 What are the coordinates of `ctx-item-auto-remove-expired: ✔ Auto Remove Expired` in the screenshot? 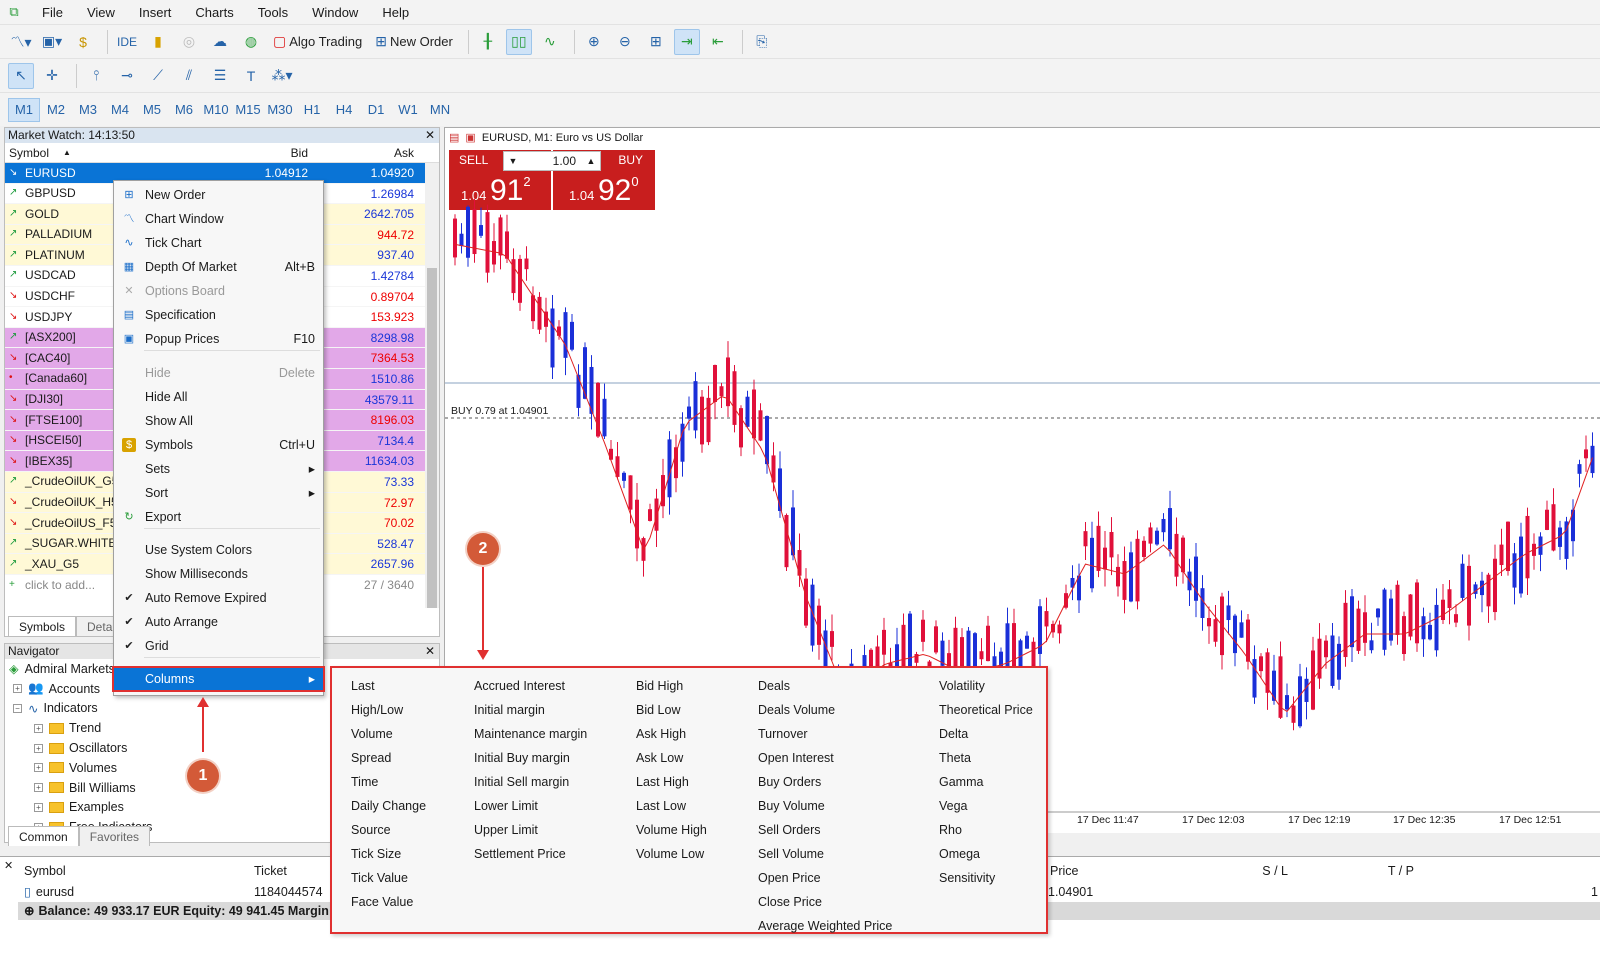 It's located at (218, 598).